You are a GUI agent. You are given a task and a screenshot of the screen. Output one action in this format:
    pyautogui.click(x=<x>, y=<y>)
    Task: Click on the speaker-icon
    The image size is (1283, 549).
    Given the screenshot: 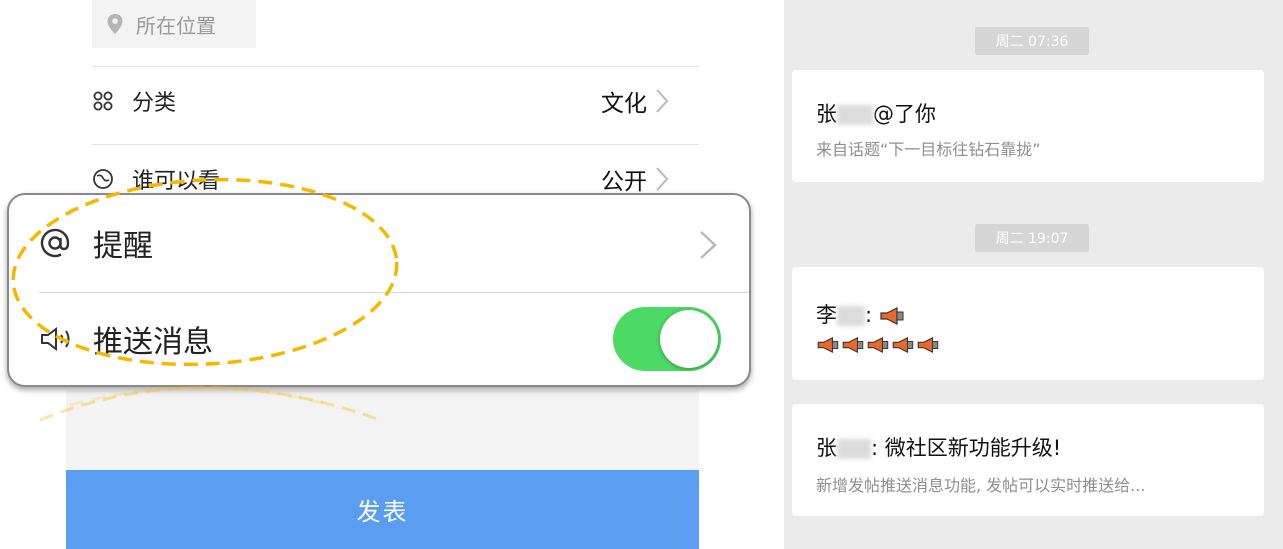 What is the action you would take?
    pyautogui.click(x=61, y=339)
    